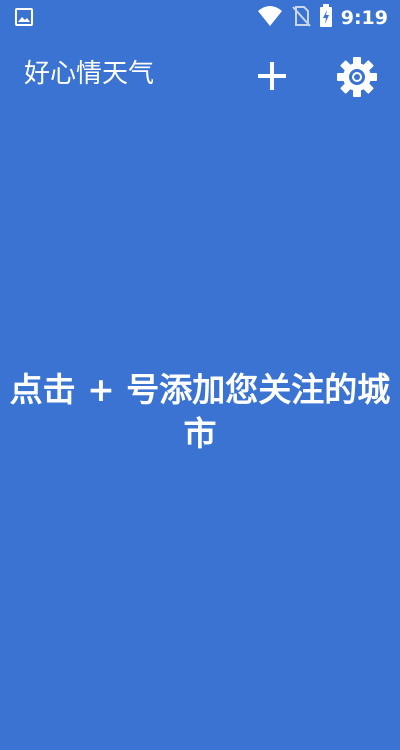 This screenshot has width=400, height=750. Describe the element at coordinates (364, 18) in the screenshot. I see `status-time: 9:19` at that location.